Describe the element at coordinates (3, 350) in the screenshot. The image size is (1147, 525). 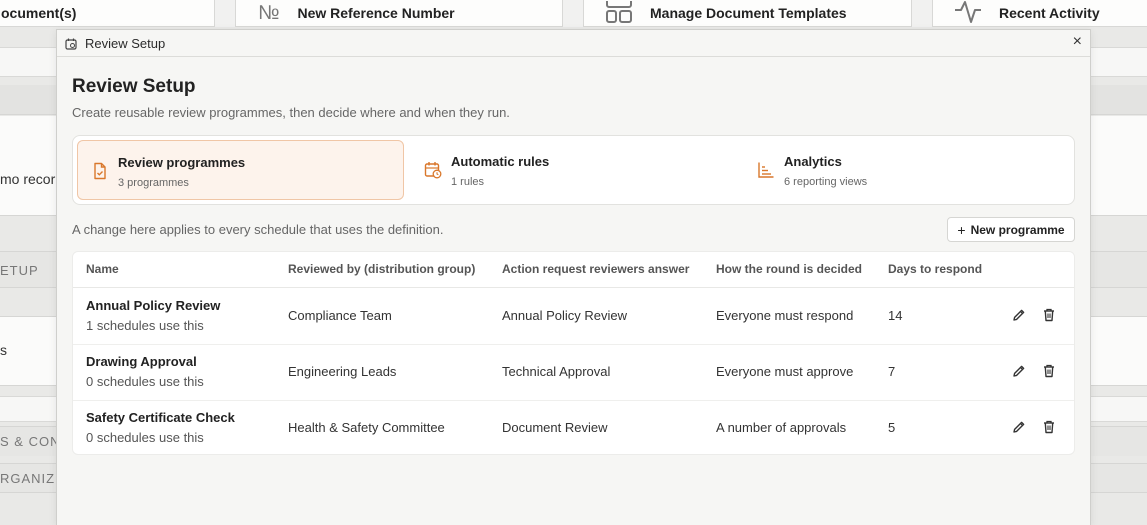
I see `bg-text: s` at that location.